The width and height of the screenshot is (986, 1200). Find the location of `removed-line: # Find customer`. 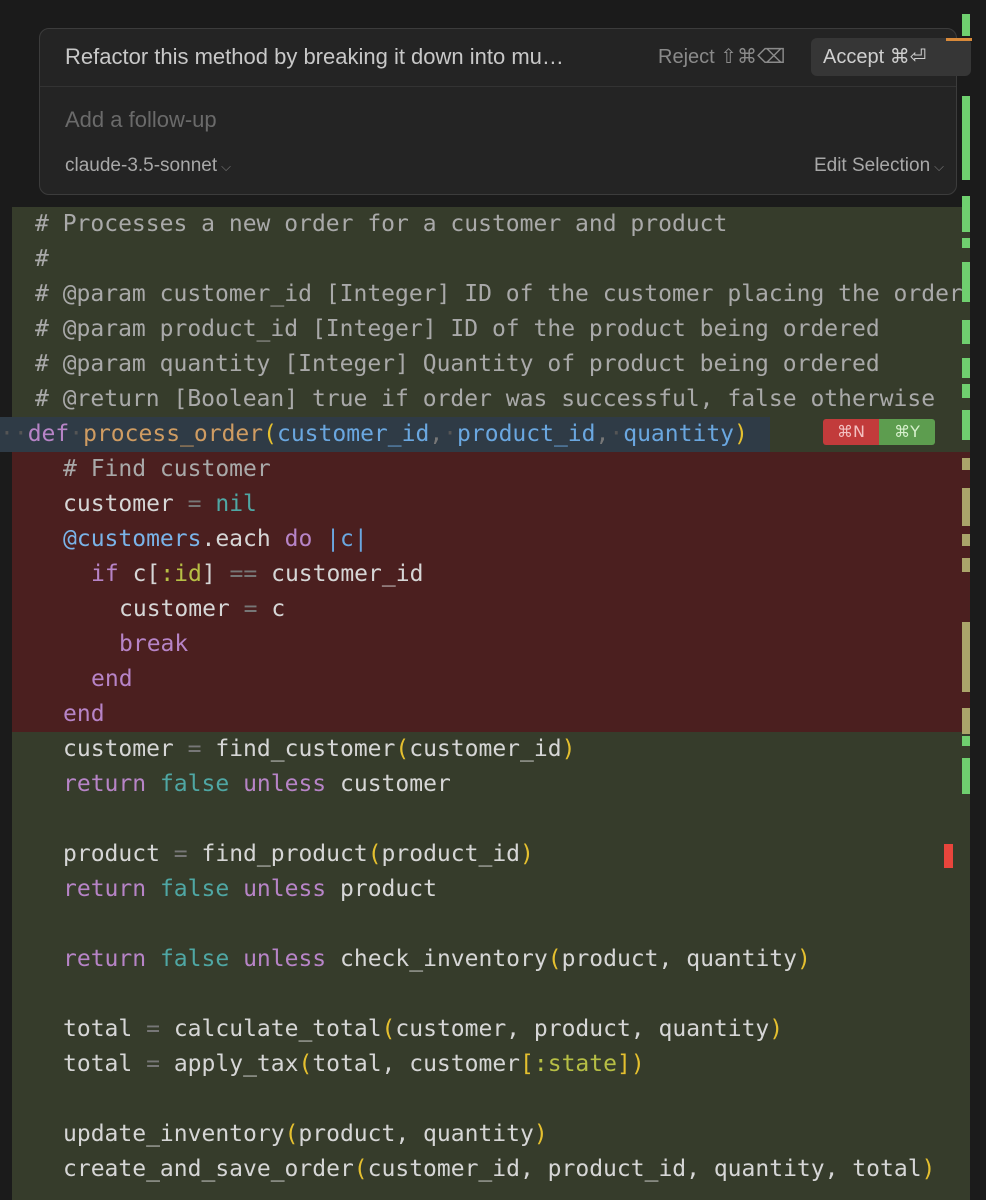

removed-line: # Find customer is located at coordinates (167, 469).